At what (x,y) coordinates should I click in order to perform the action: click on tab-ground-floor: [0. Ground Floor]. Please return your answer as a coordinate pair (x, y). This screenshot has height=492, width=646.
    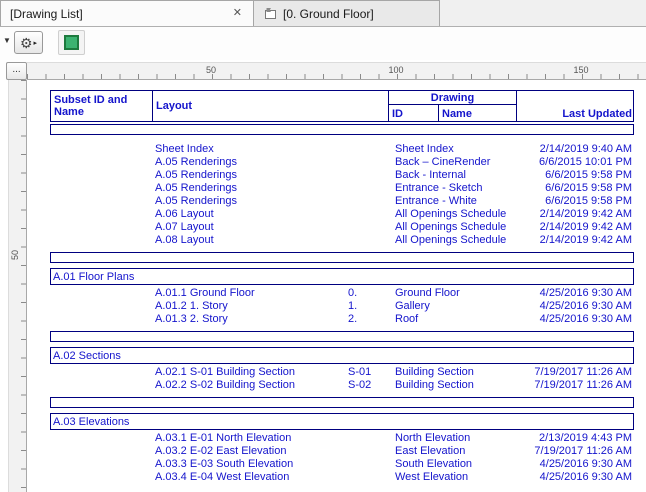
    Looking at the image, I should click on (347, 13).